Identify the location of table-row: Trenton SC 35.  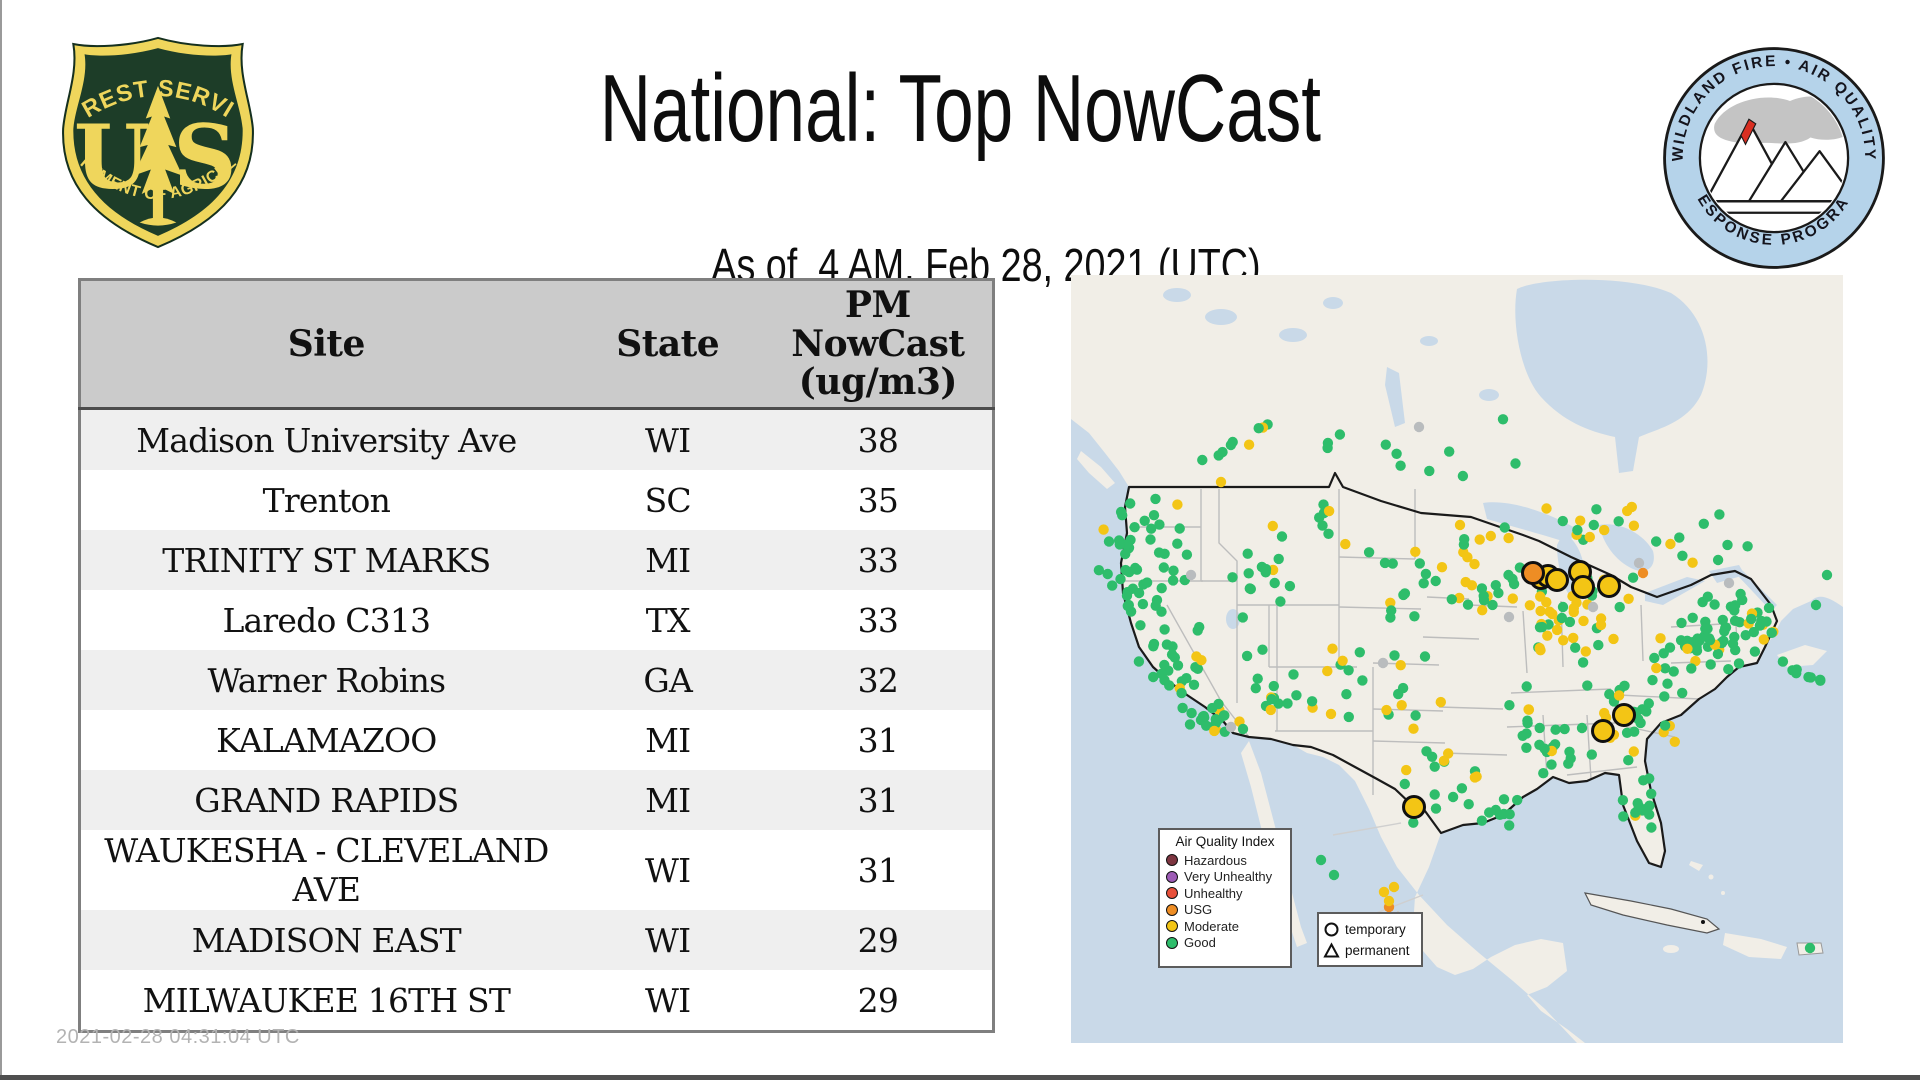
(536, 500).